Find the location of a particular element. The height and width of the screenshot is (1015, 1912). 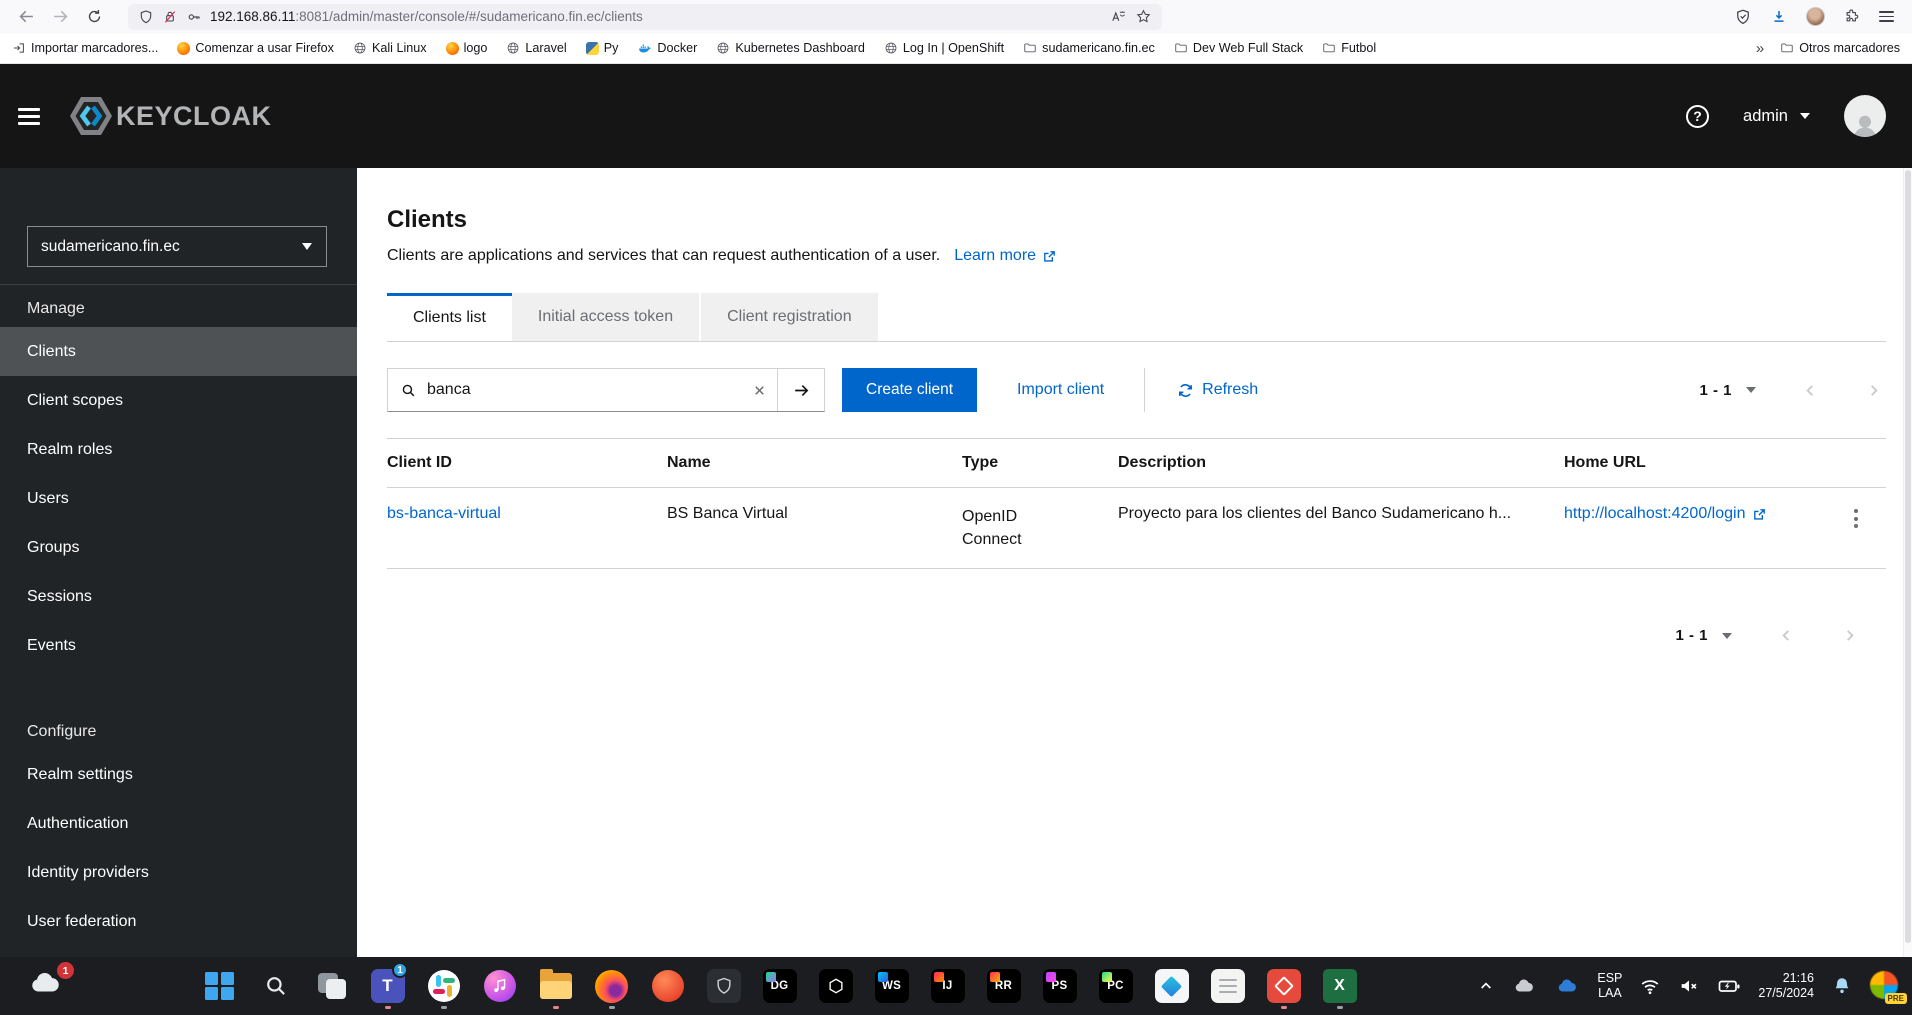

forward-button is located at coordinates (60, 17).